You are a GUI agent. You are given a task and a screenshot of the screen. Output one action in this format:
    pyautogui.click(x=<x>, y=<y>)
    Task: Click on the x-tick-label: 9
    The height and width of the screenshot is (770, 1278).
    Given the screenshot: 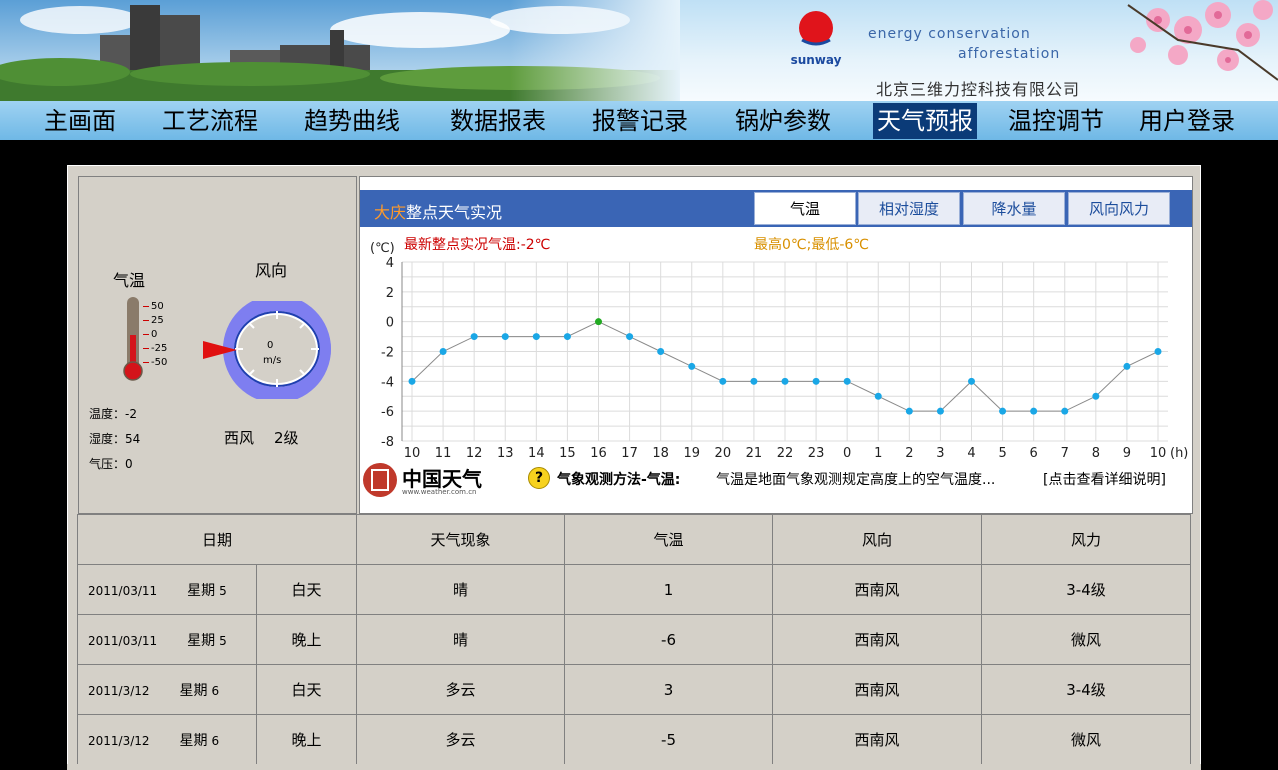 What is the action you would take?
    pyautogui.click(x=1127, y=453)
    